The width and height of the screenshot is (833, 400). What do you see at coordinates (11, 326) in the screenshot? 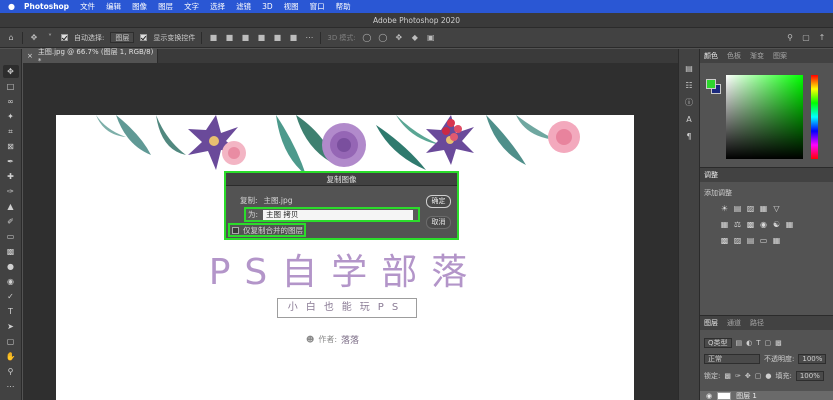
I see `path-select-tool-icon: ➤` at bounding box center [11, 326].